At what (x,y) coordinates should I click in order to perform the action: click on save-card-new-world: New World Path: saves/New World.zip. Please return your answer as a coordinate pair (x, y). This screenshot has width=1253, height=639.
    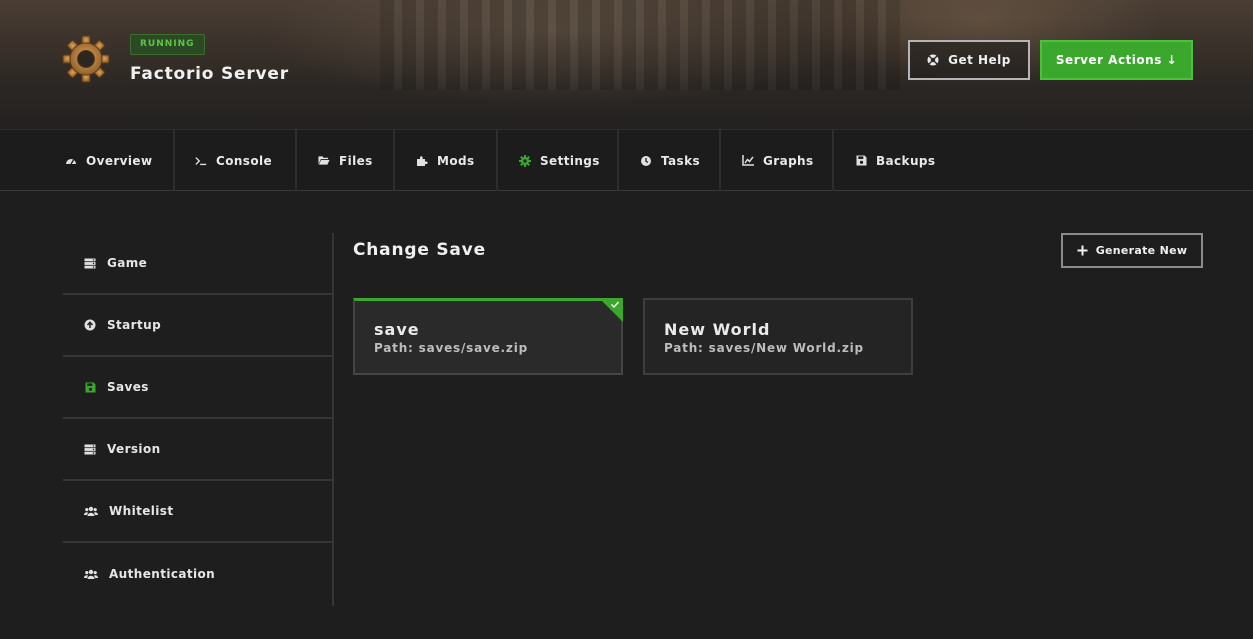
    Looking at the image, I should click on (778, 336).